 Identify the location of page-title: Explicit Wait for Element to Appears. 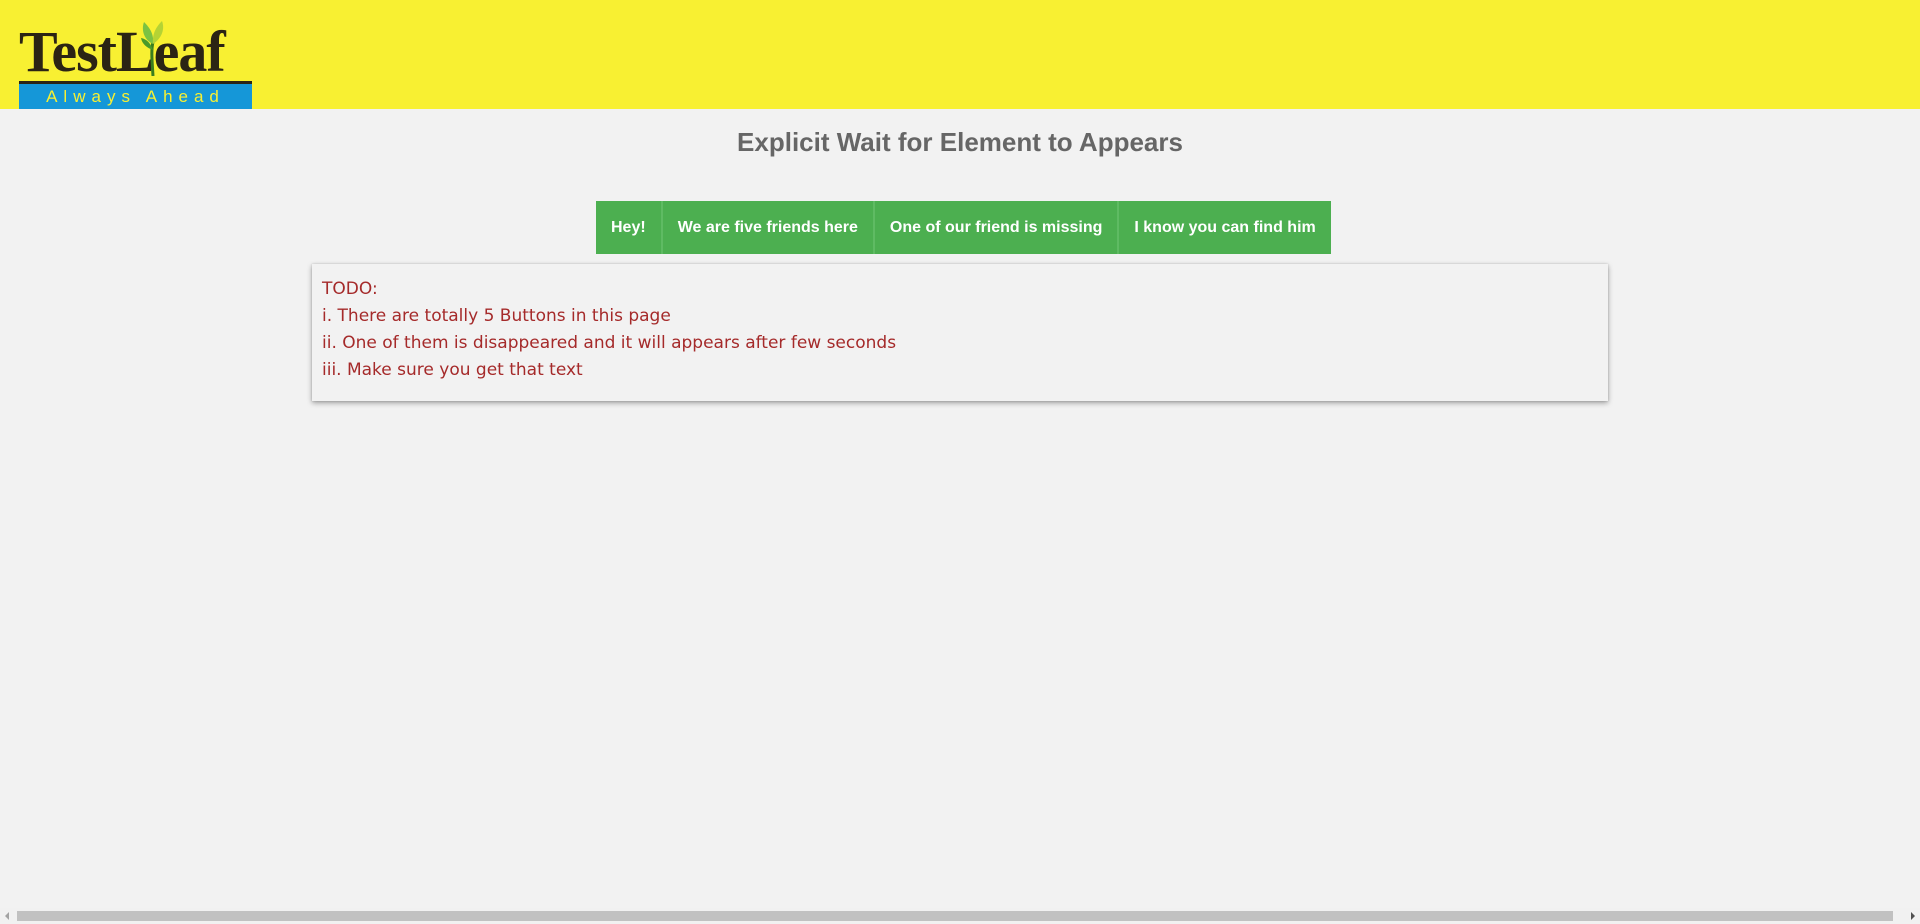
(960, 142).